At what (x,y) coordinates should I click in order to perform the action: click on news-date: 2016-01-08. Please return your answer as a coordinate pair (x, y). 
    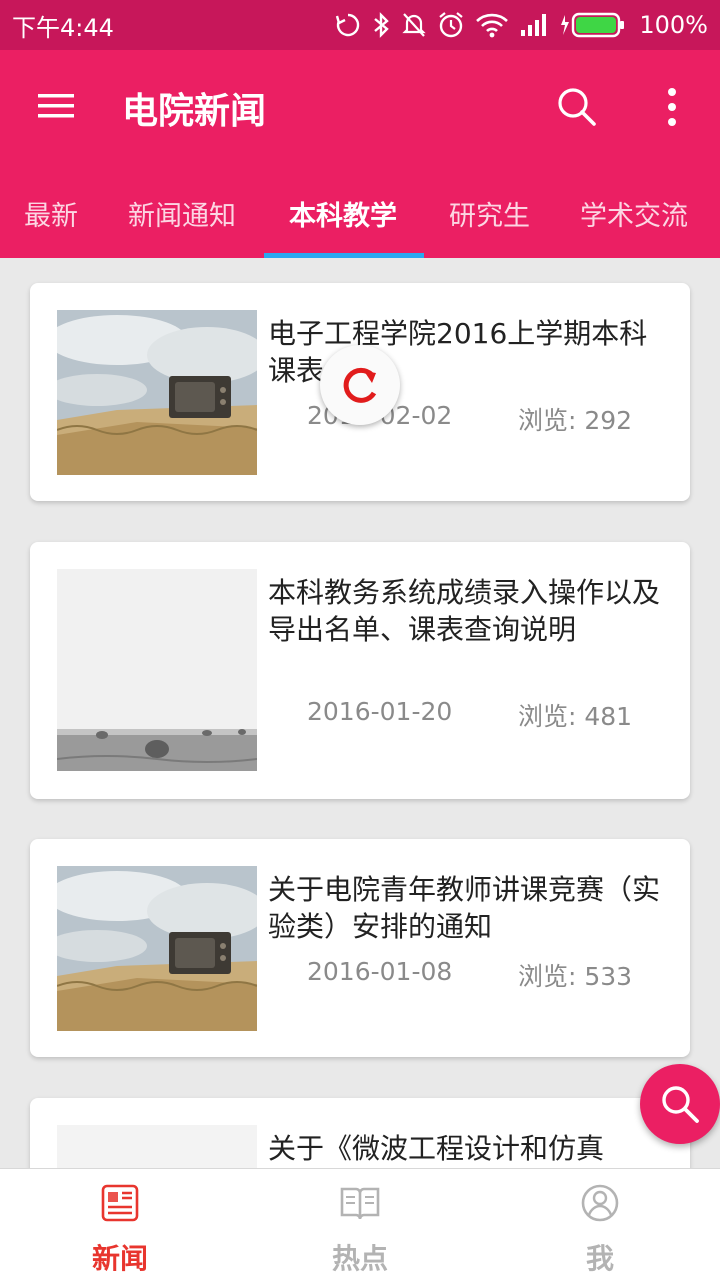
    Looking at the image, I should click on (380, 971).